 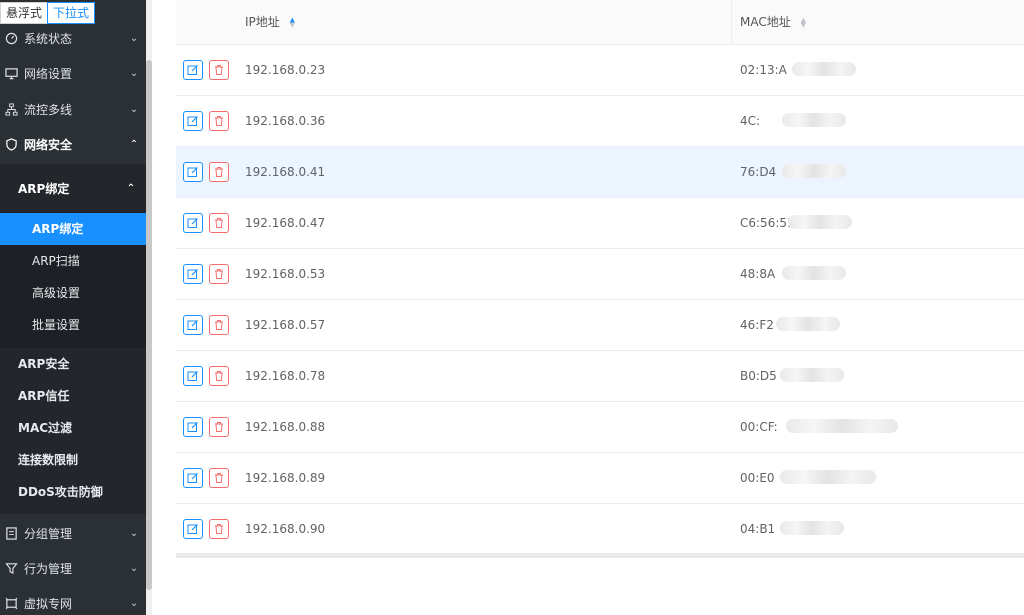 What do you see at coordinates (600, 172) in the screenshot?
I see `table-row: 192.168.0.41 76:D4` at bounding box center [600, 172].